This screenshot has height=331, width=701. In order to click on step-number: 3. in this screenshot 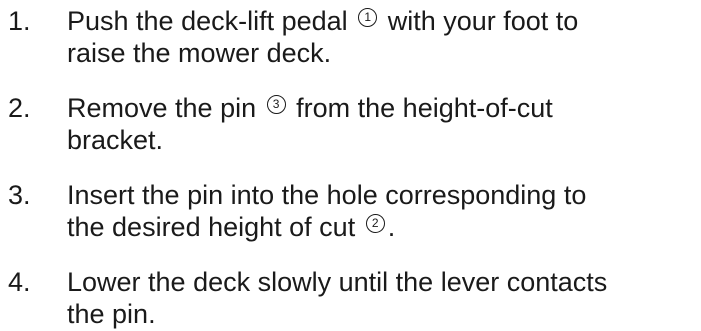, I will do `click(19, 195)`.